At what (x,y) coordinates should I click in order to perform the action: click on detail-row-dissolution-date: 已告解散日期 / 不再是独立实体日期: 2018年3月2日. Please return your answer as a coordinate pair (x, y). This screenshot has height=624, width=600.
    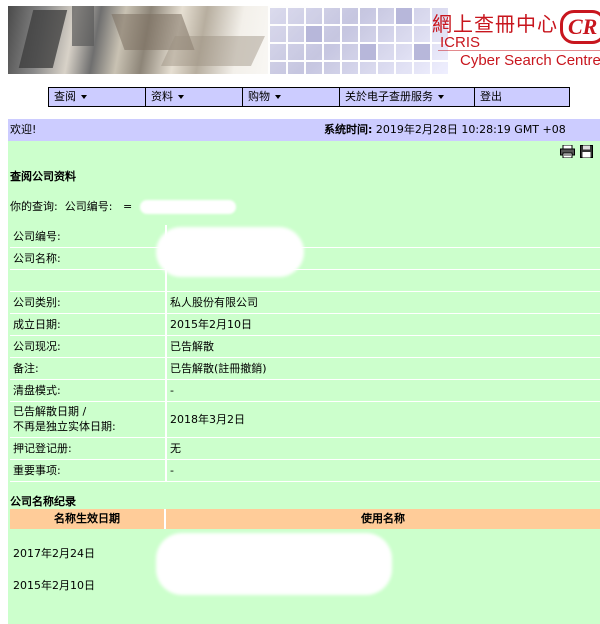
    Looking at the image, I should click on (305, 419).